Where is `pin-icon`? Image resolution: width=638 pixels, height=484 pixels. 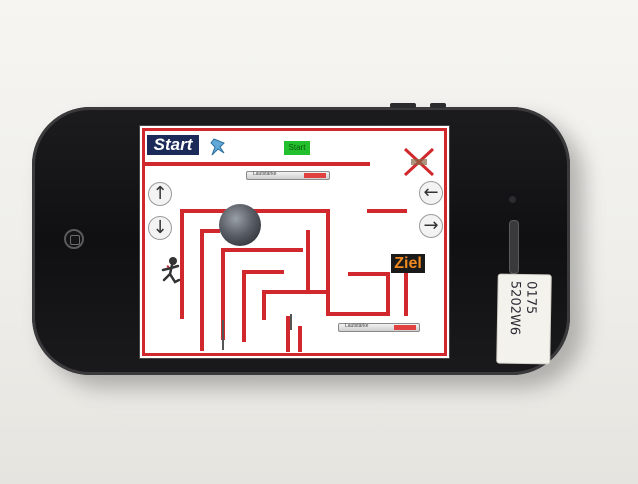
pin-icon is located at coordinates (217, 147).